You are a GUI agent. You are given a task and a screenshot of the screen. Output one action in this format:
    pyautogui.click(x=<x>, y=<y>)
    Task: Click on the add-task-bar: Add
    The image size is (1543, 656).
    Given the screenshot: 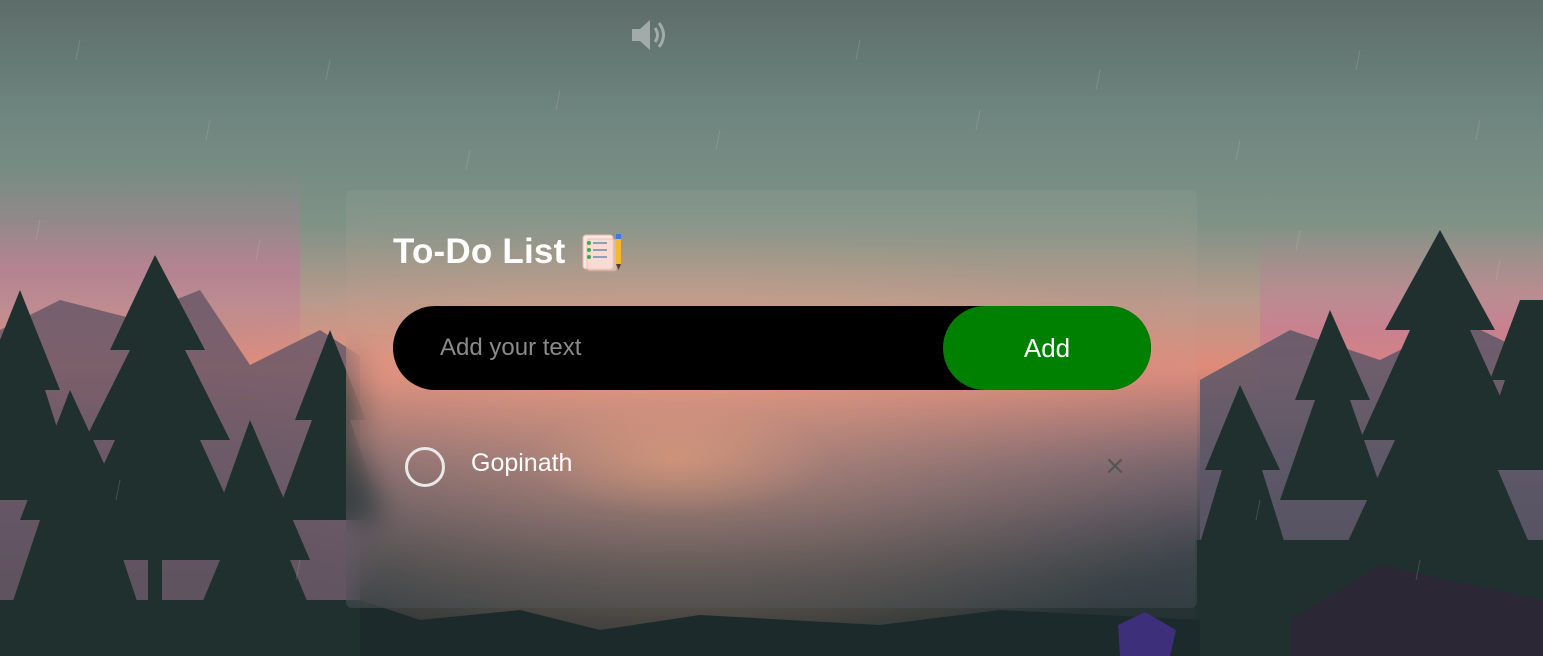 What is the action you would take?
    pyautogui.click(x=772, y=348)
    